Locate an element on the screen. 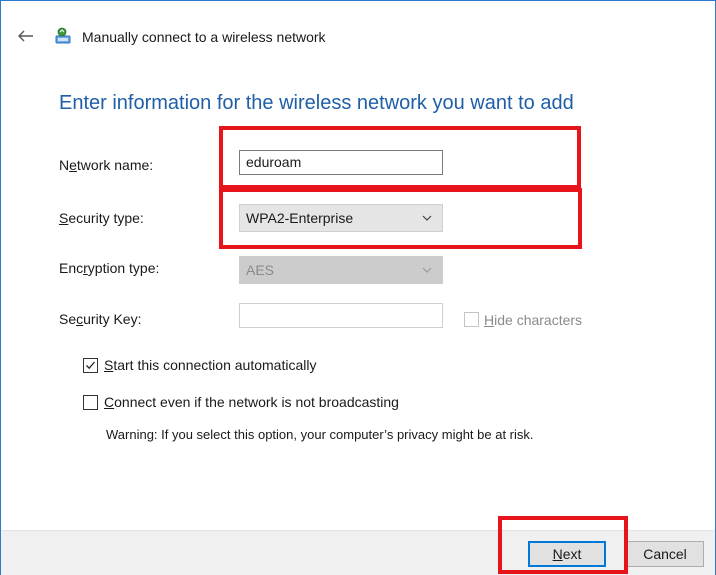 The image size is (716, 575). encryption-type-dropdown: AES is located at coordinates (341, 270).